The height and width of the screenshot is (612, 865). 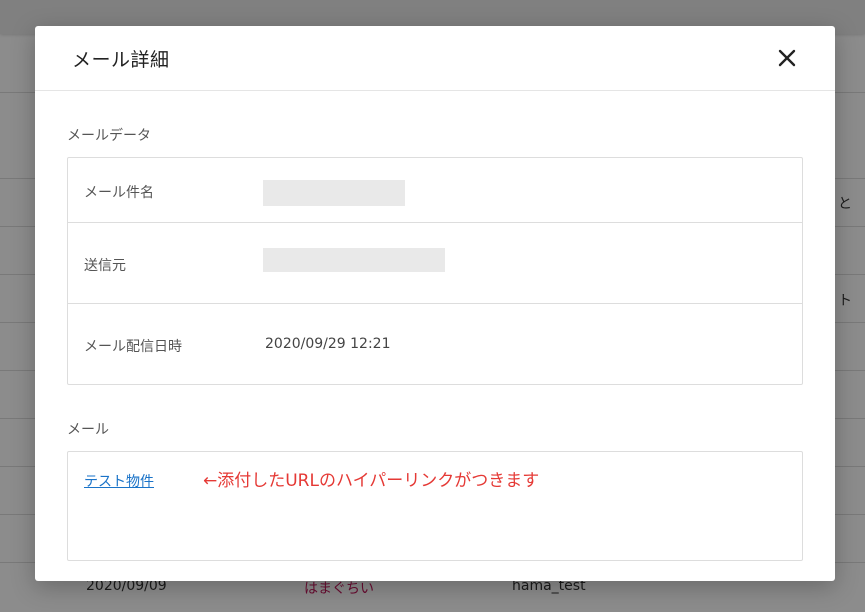 What do you see at coordinates (88, 430) in the screenshot?
I see `mail-section-label: メール` at bounding box center [88, 430].